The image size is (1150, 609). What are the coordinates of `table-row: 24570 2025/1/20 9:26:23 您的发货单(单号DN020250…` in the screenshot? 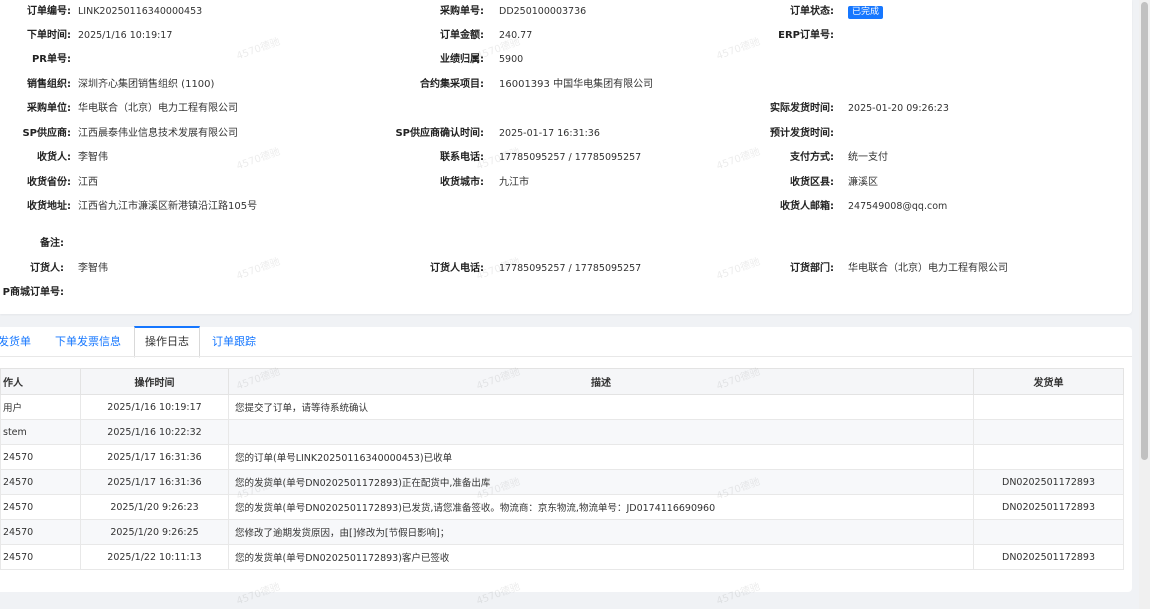 It's located at (562, 507).